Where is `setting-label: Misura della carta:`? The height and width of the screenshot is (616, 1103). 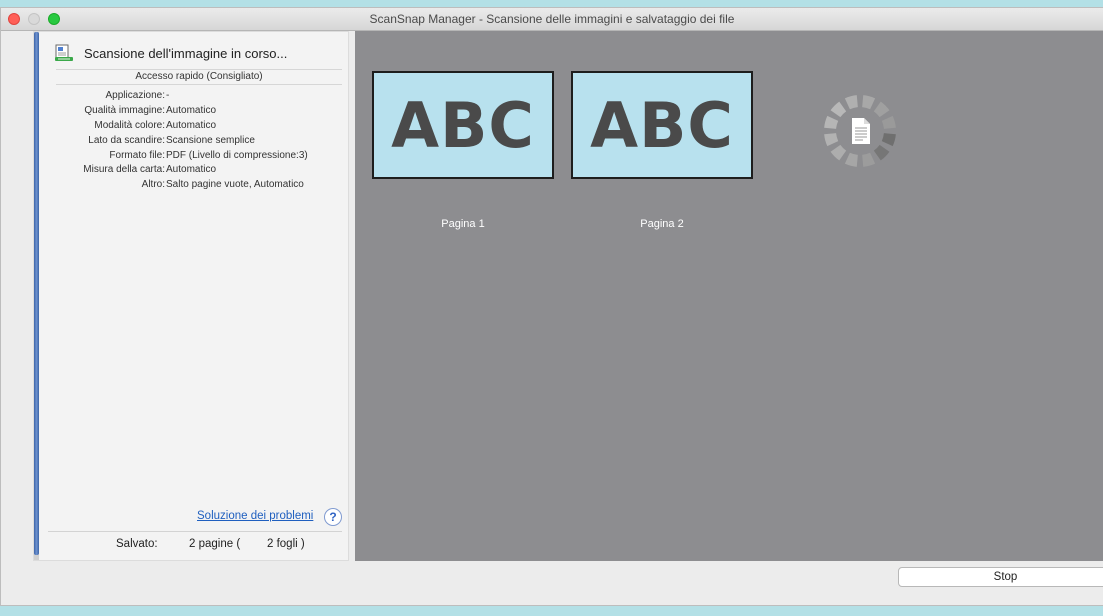
setting-label: Misura della carta: is located at coordinates (124, 170).